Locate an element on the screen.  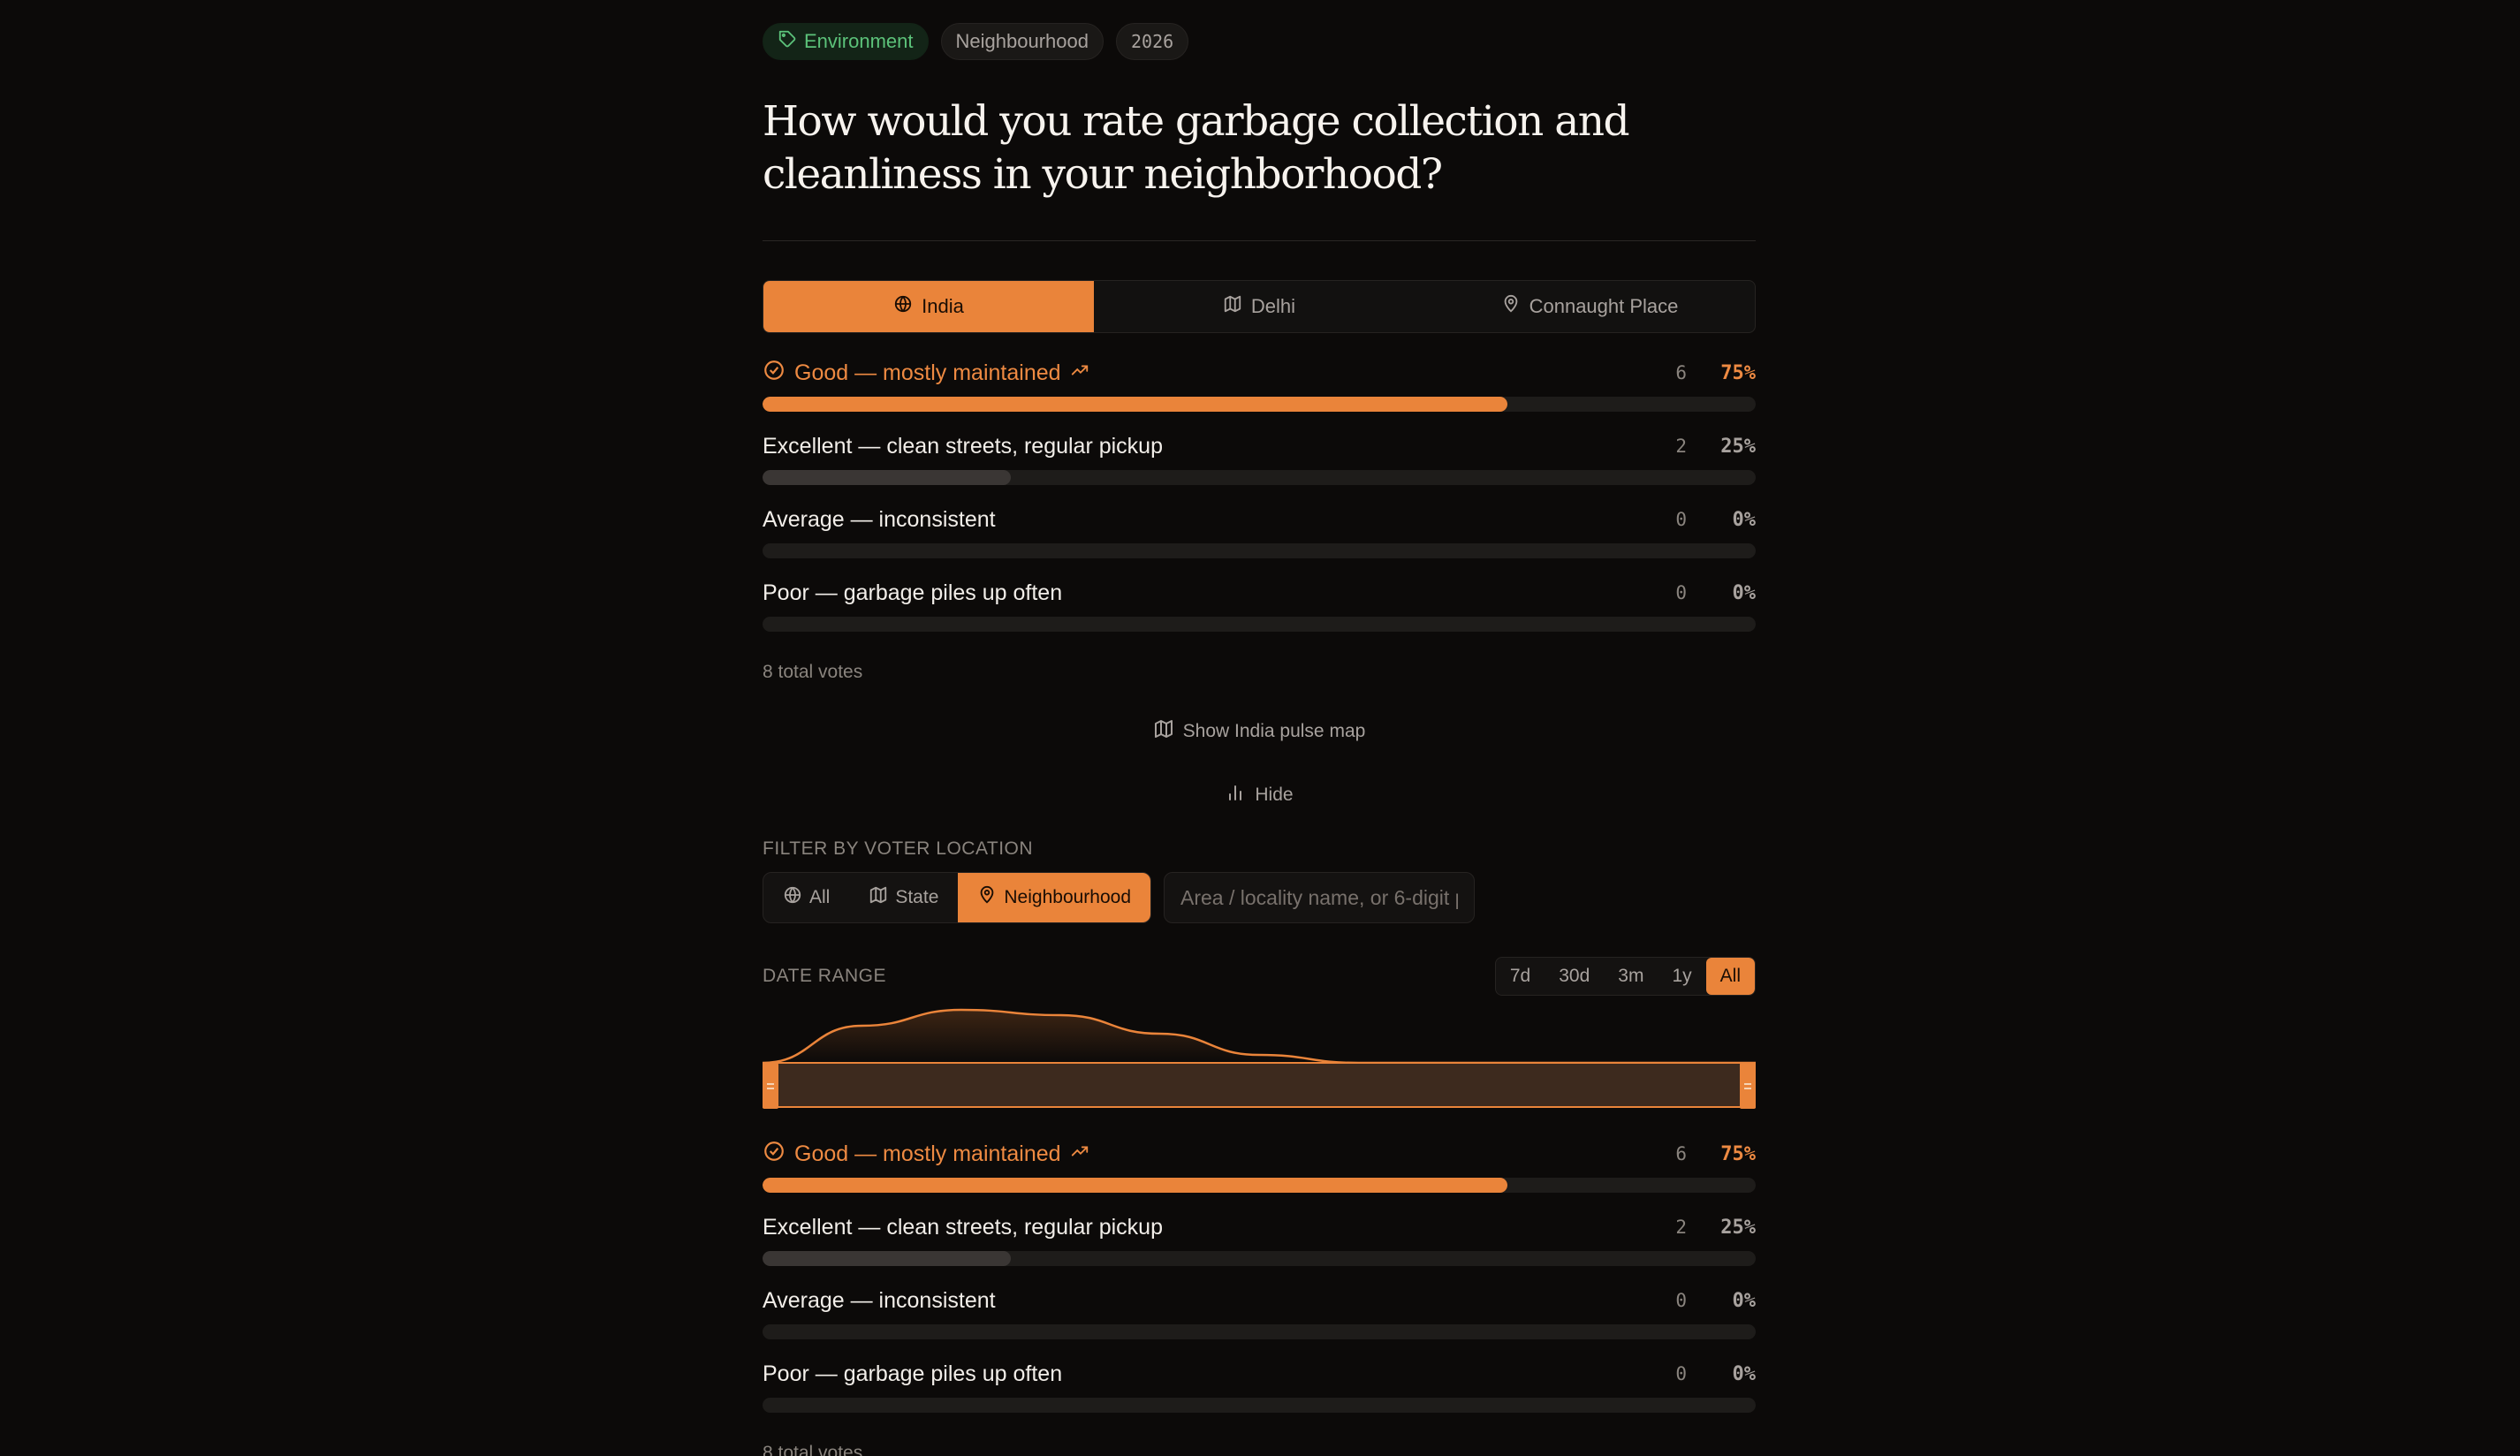
tag-neighbourhood: Neighbourhood is located at coordinates (1022, 42).